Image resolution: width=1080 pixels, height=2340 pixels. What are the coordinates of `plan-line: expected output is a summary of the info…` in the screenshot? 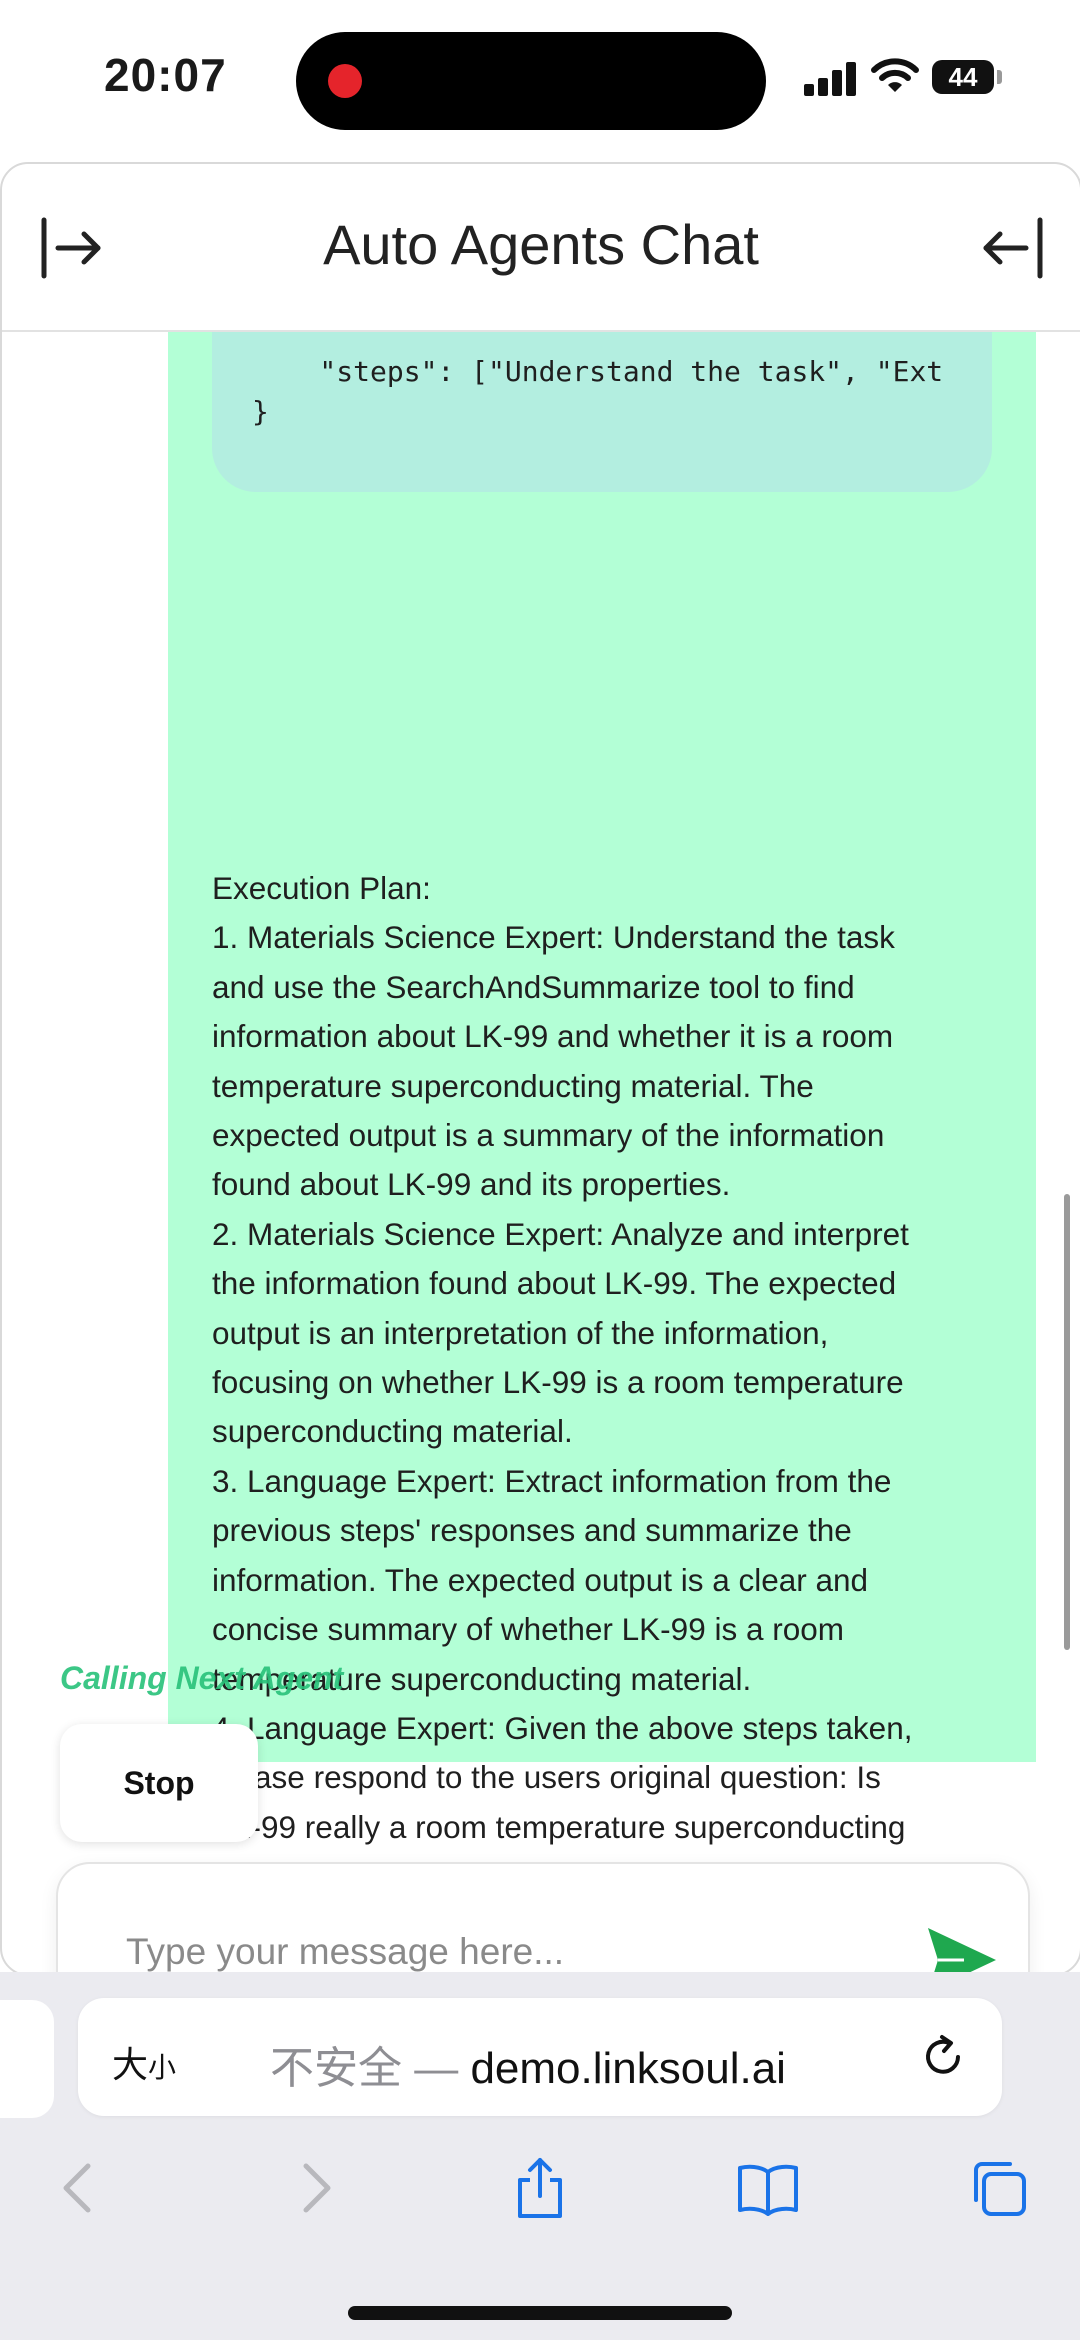 It's located at (548, 1135).